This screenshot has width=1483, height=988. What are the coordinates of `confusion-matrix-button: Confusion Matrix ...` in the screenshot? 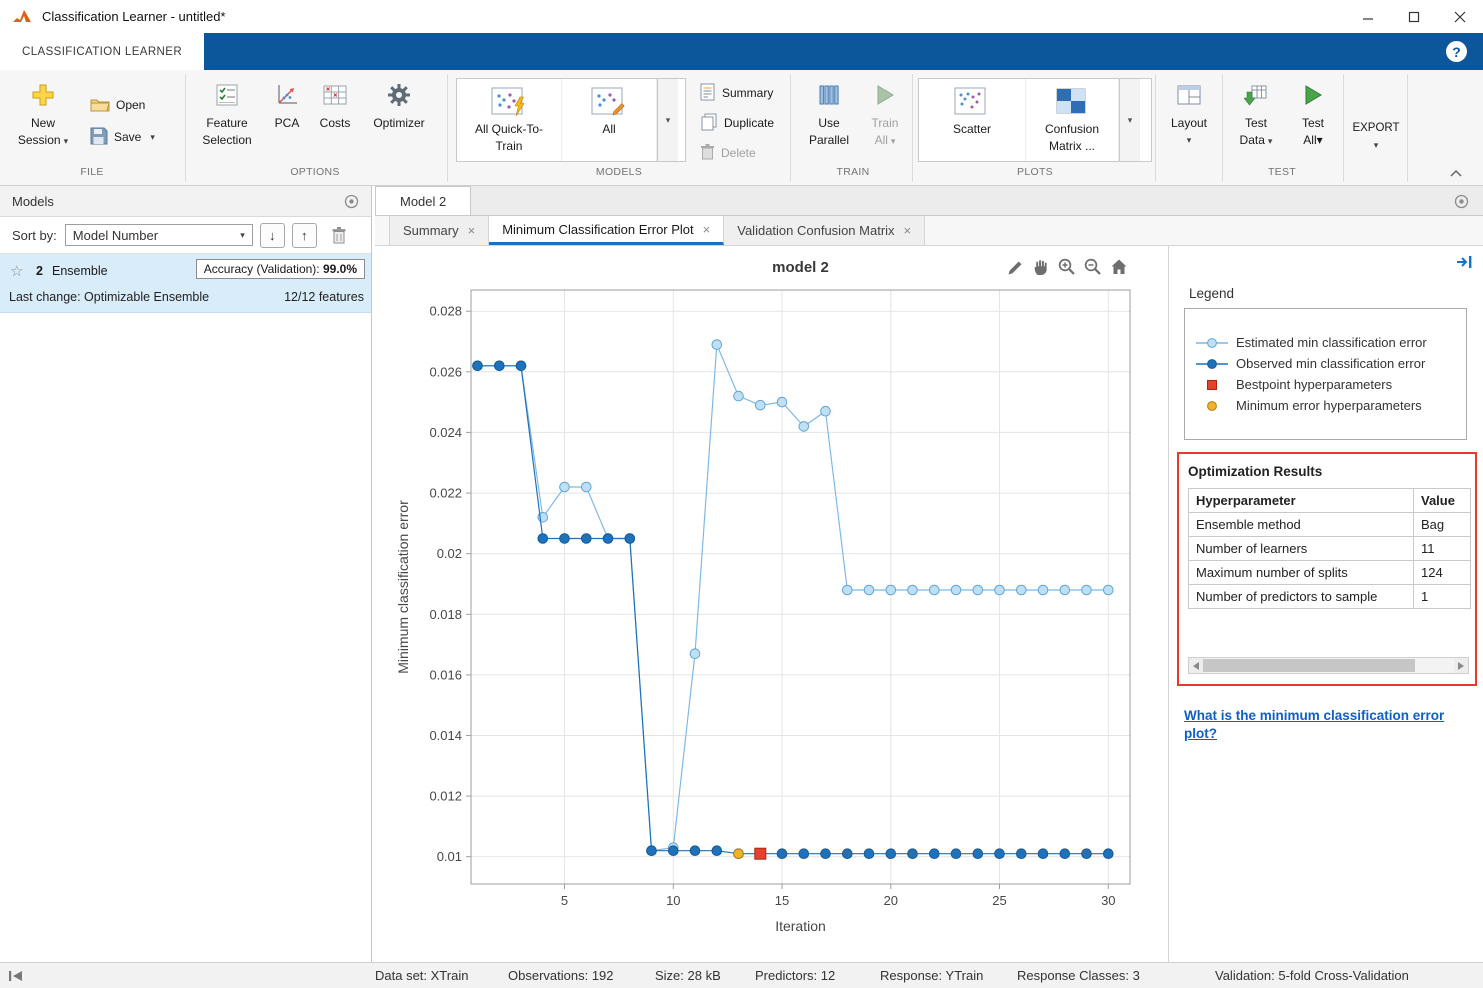 It's located at (1072, 120).